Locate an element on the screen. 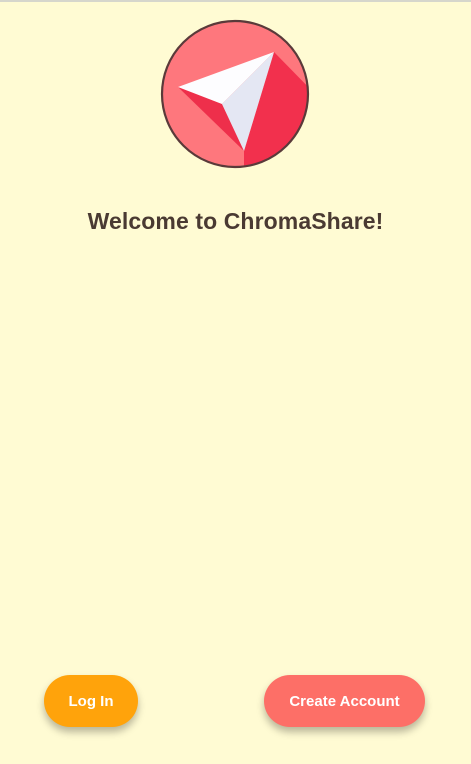  paper-plane-icon is located at coordinates (235, 94).